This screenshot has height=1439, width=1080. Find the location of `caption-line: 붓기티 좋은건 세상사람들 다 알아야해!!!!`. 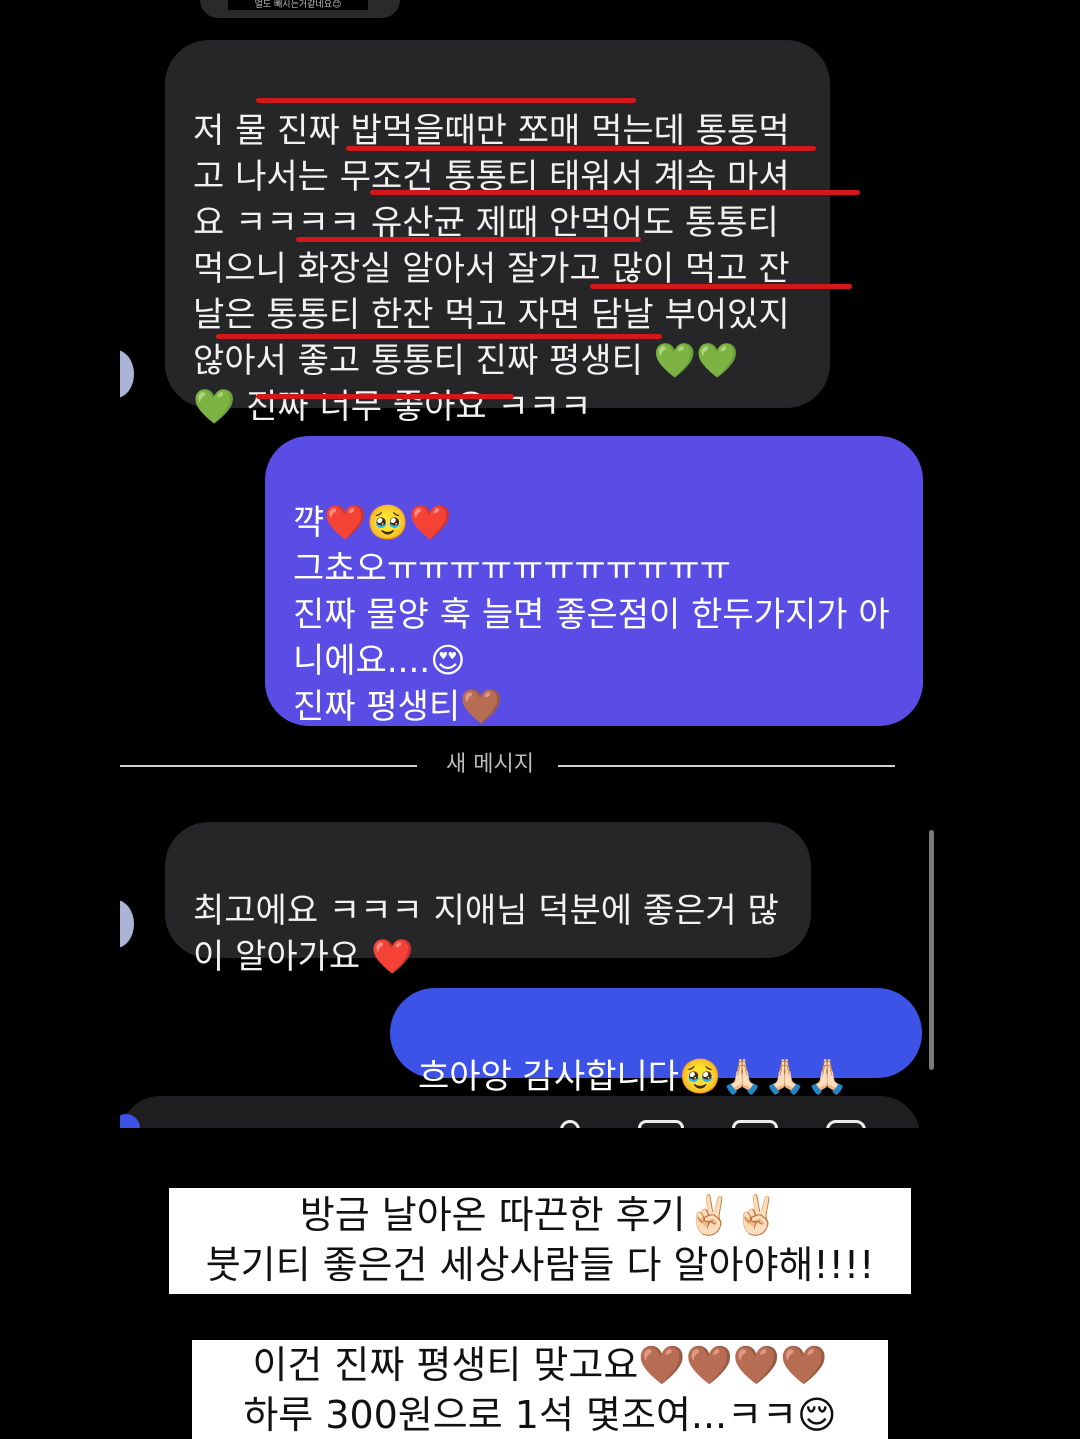

caption-line: 붓기티 좋은건 세상사람들 다 알아야해!!!! is located at coordinates (540, 1265).